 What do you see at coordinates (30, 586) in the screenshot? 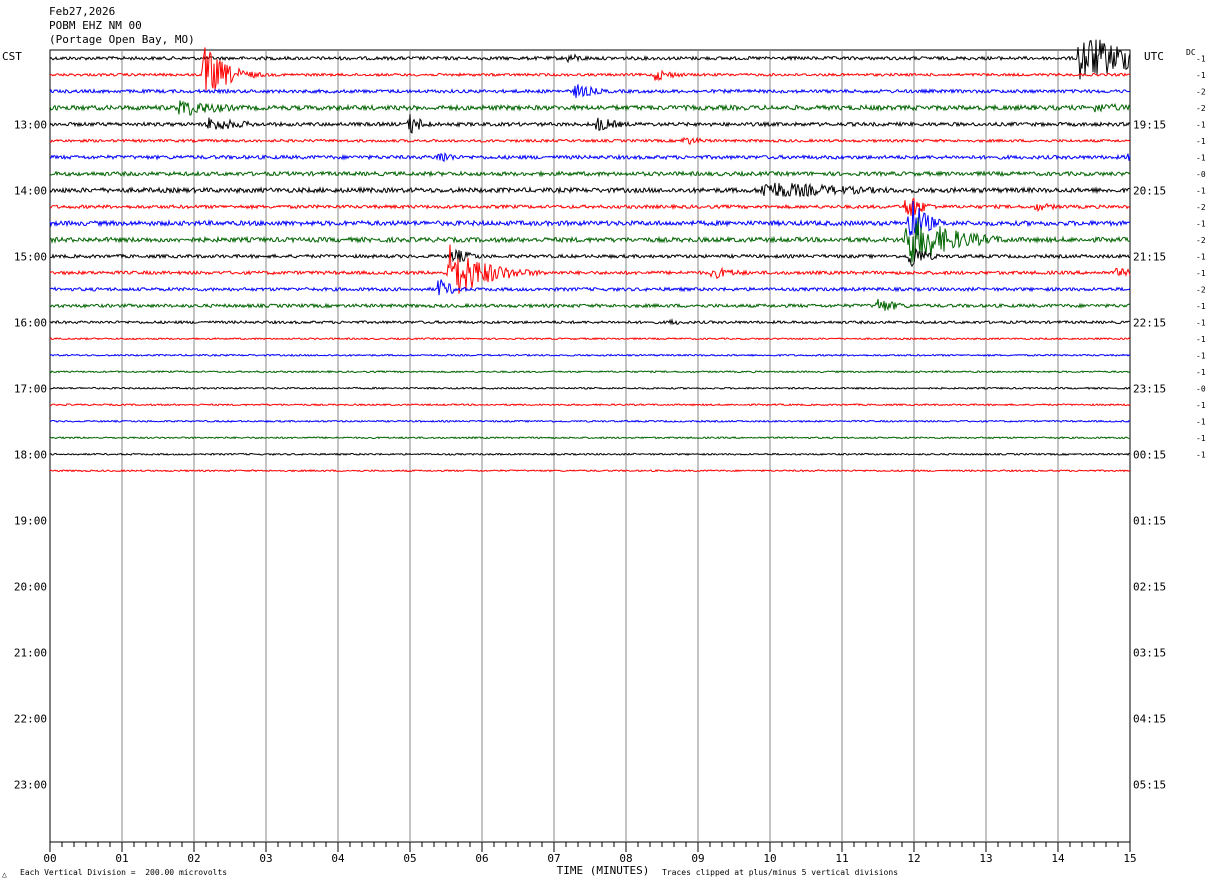
I see `left-hour-label: 20:00` at bounding box center [30, 586].